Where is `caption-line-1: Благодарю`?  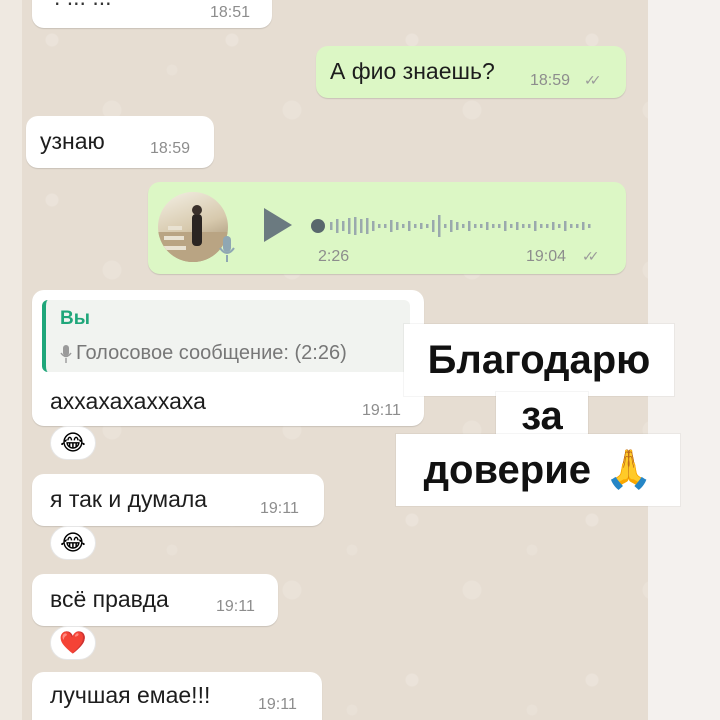
caption-line-1: Благодарю is located at coordinates (539, 360).